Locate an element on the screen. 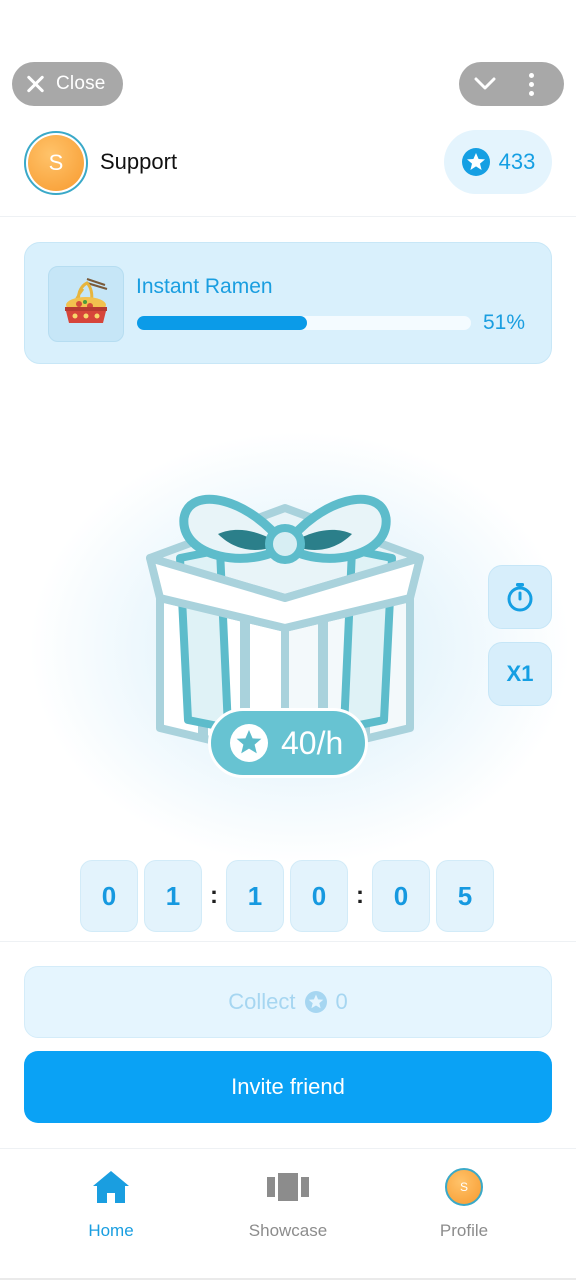 Image resolution: width=576 pixels, height=1280 pixels. collect-button: Collect 0 is located at coordinates (288, 1002).